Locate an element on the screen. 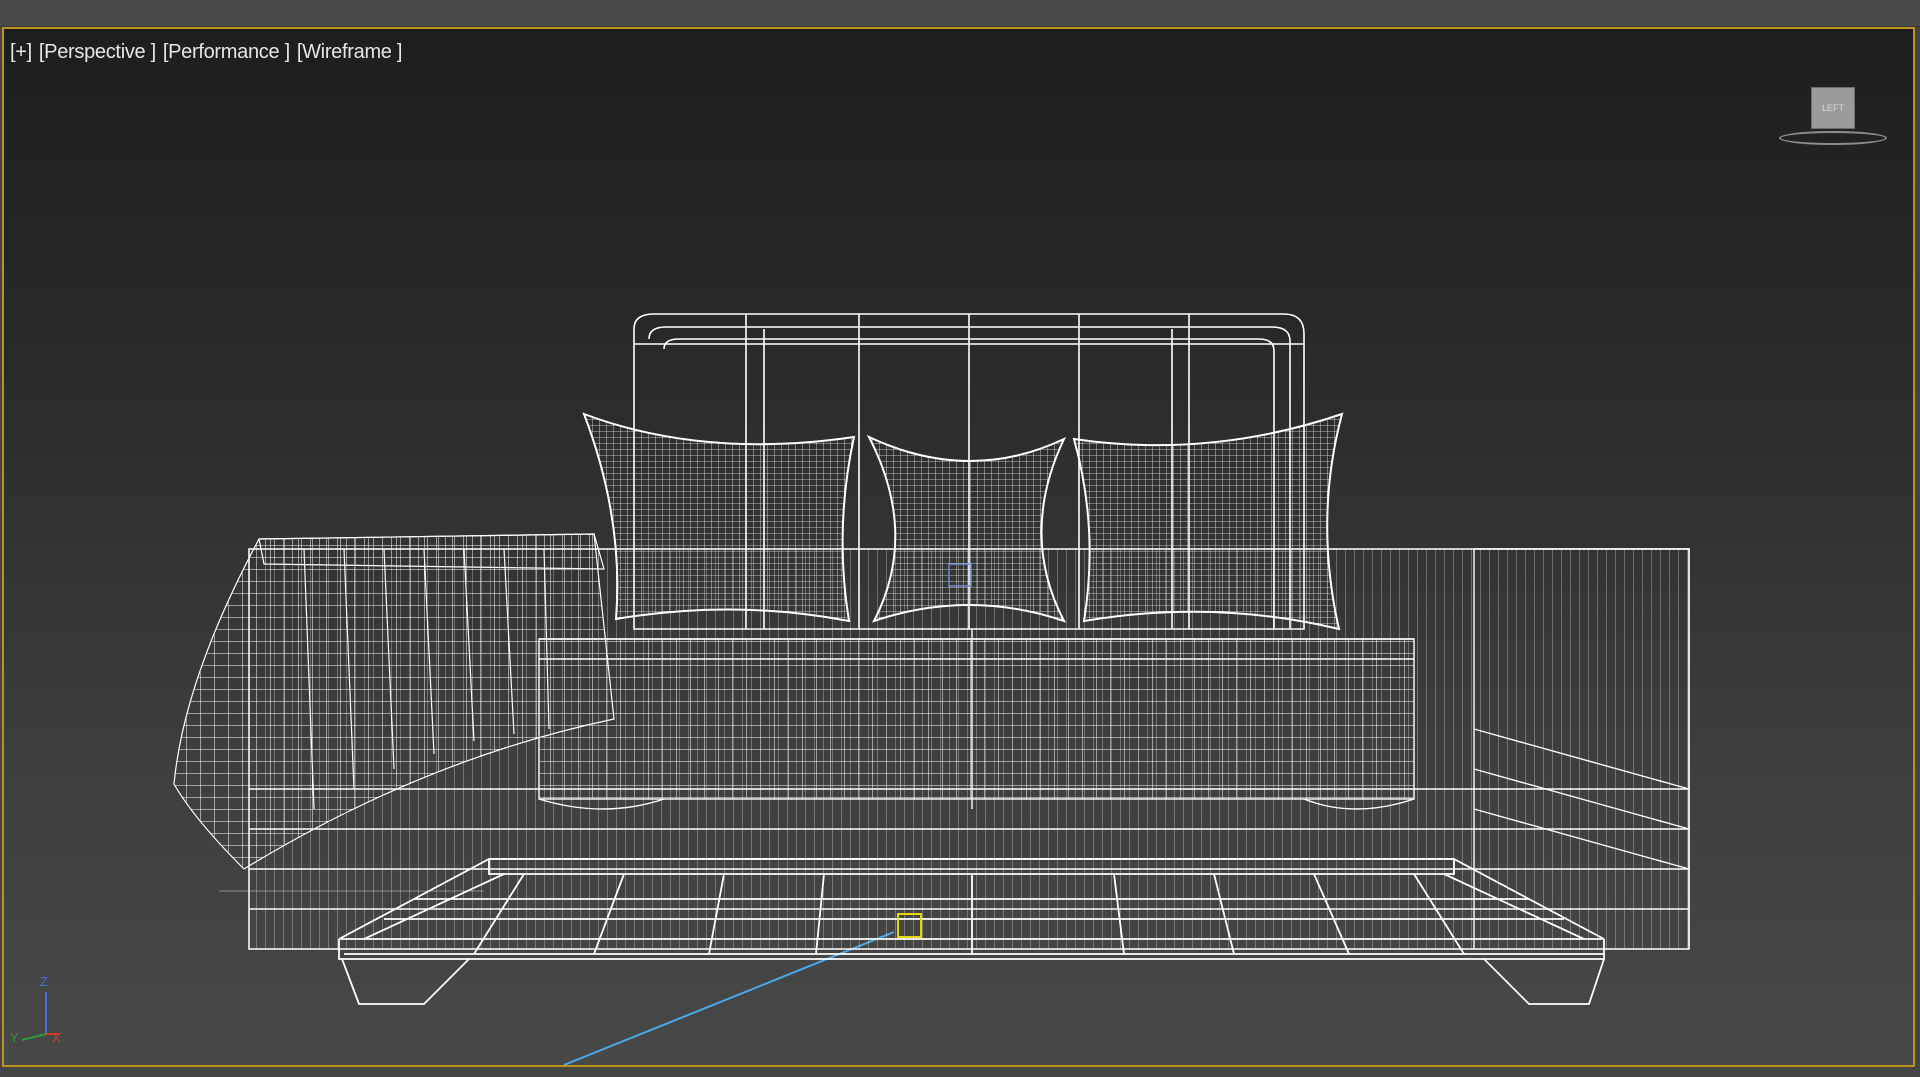  axis-z-label: Z is located at coordinates (44, 981).